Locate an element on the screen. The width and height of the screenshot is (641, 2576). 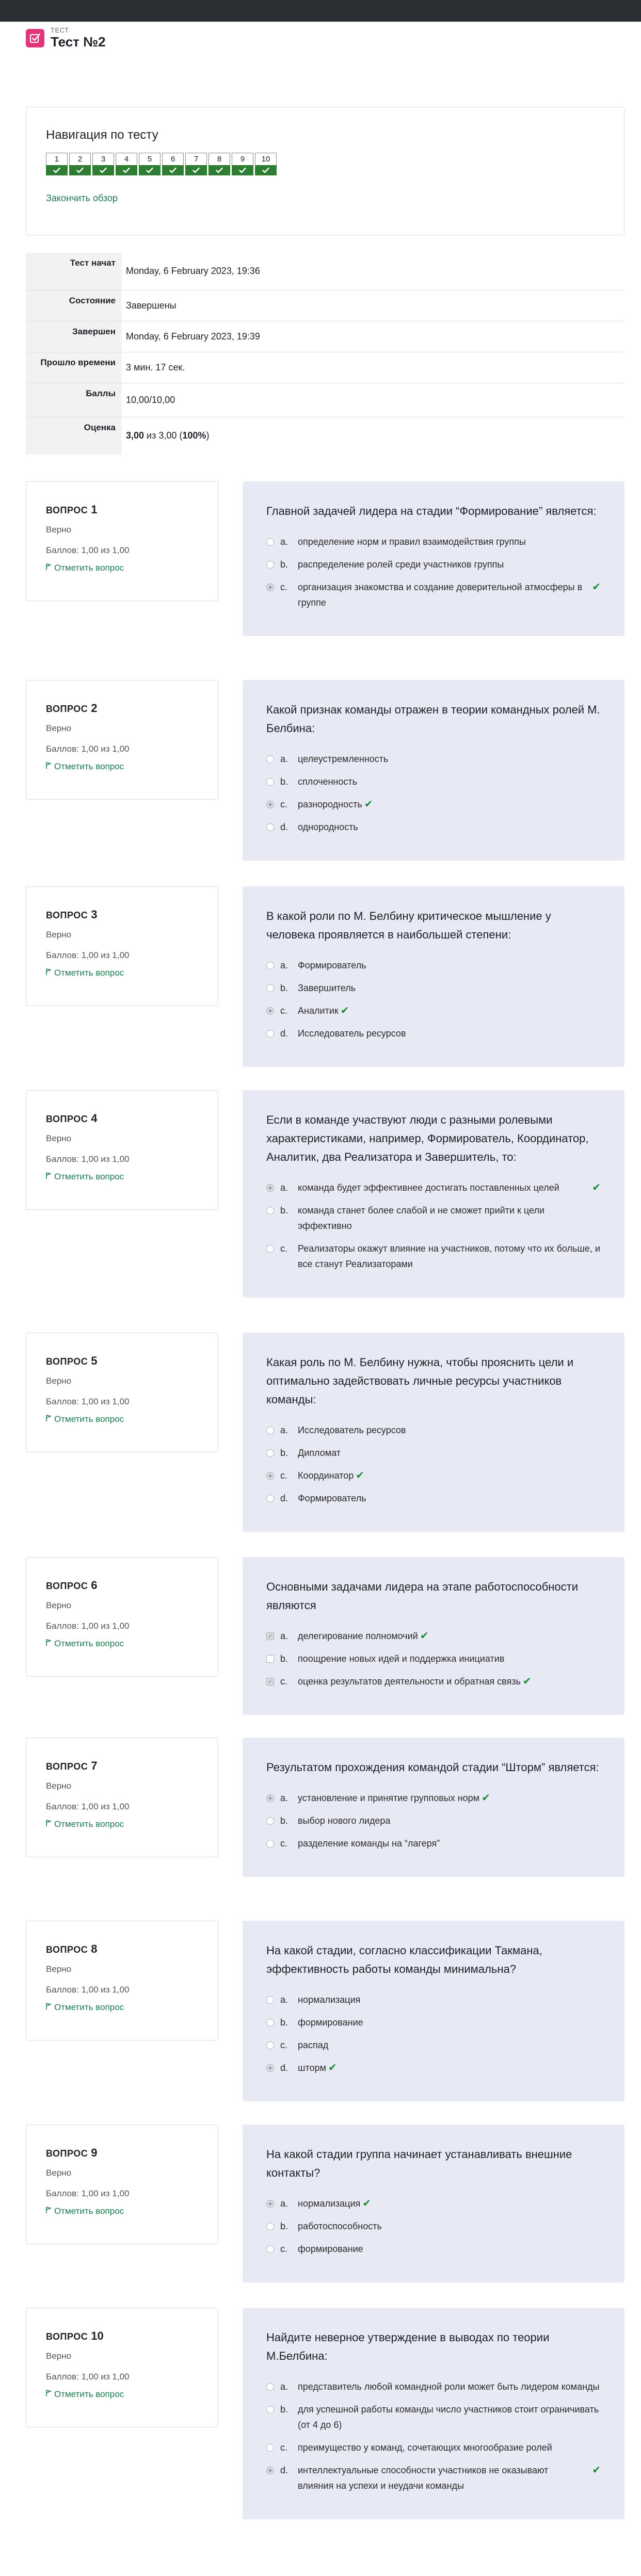
answer-letter: c. is located at coordinates (284, 1475).